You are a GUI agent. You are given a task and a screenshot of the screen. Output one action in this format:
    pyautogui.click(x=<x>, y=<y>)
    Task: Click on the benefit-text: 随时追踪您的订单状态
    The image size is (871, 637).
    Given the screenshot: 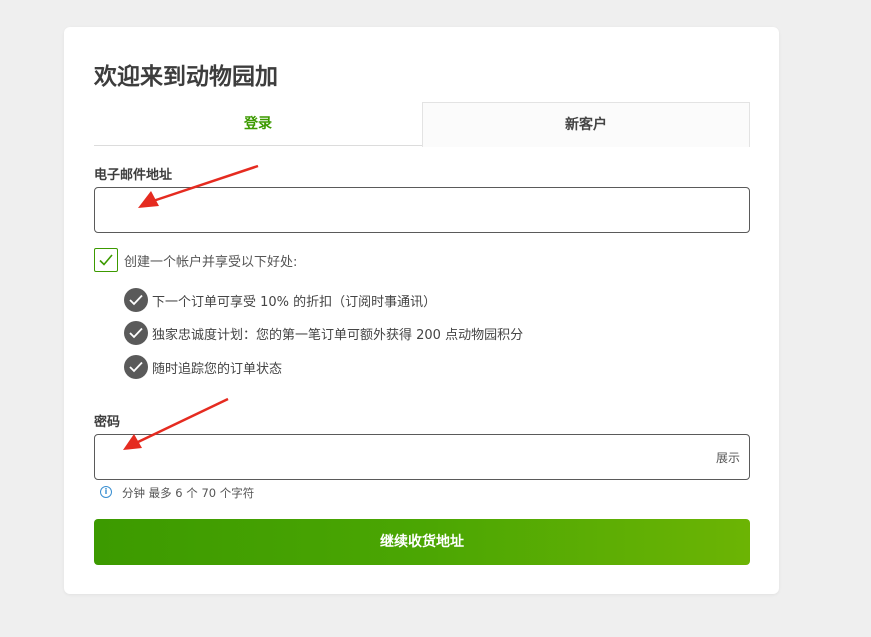 What is the action you would take?
    pyautogui.click(x=217, y=369)
    